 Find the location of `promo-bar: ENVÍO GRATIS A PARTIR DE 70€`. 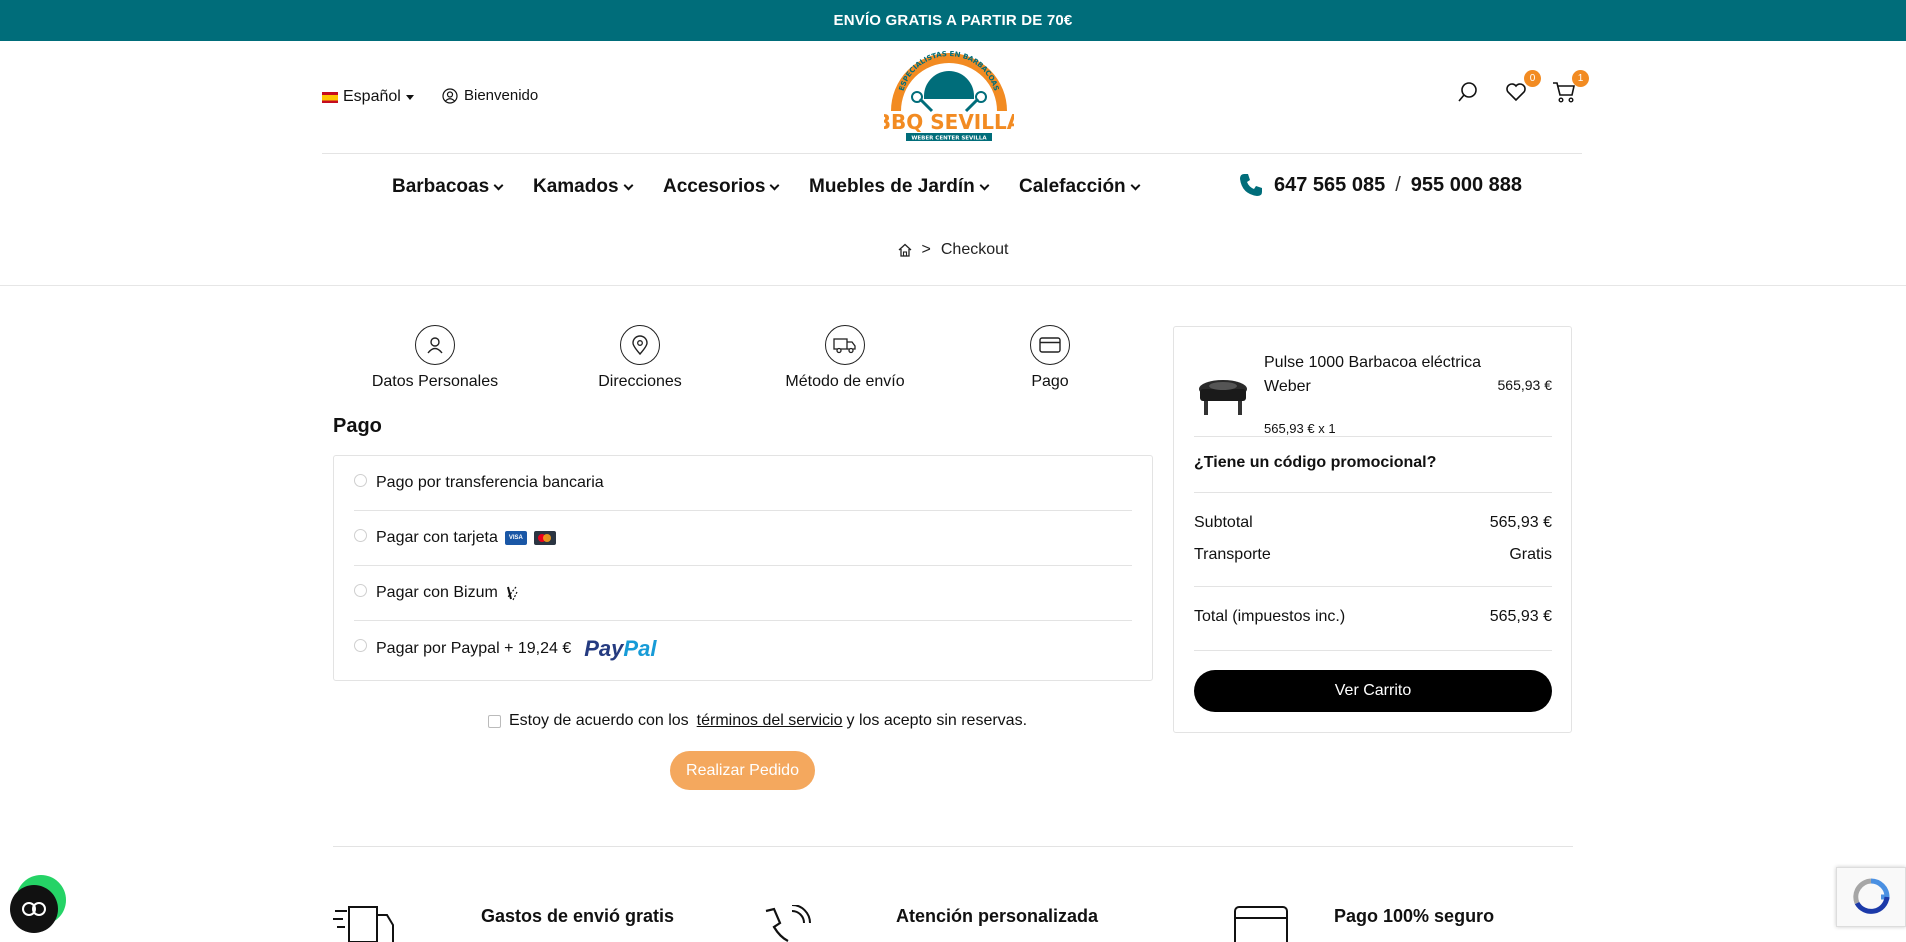

promo-bar: ENVÍO GRATIS A PARTIR DE 70€ is located at coordinates (953, 20).